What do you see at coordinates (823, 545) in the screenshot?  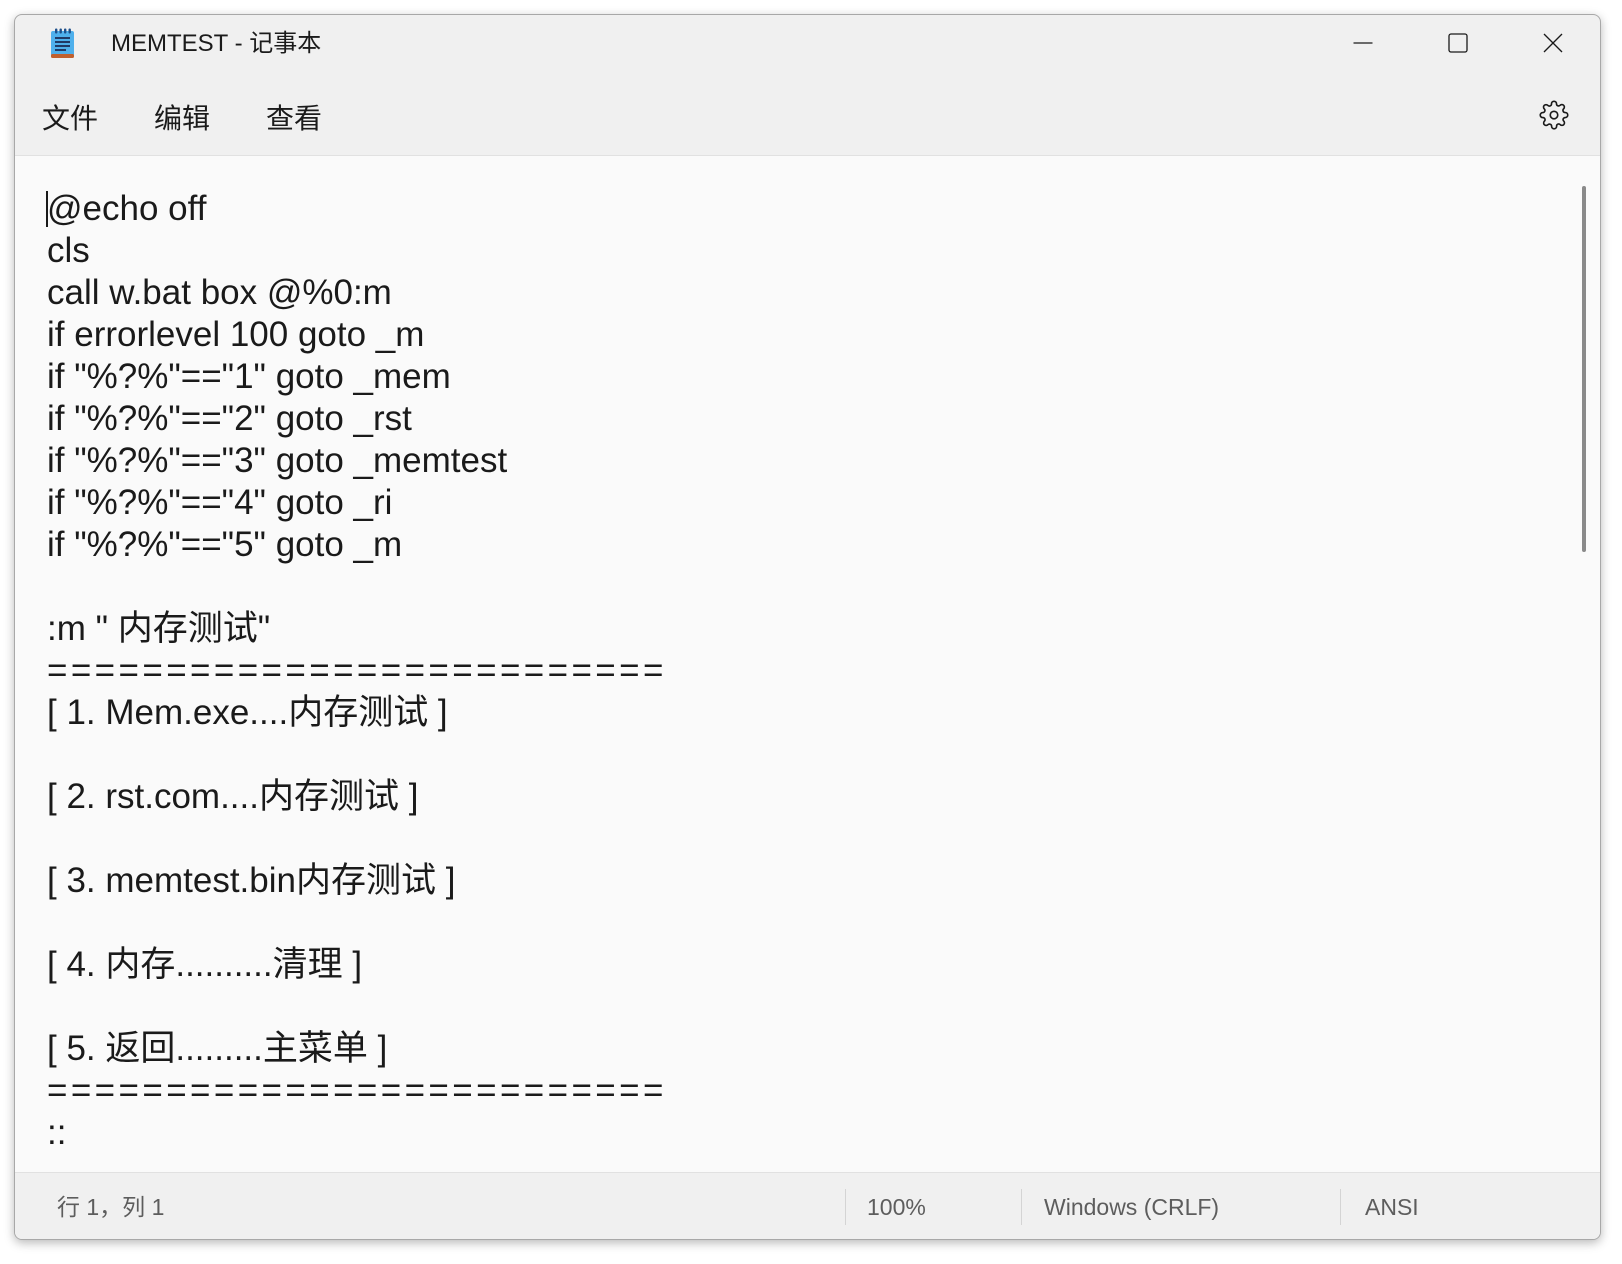 I see `editor-line: if "%?%"=="5" goto _m` at bounding box center [823, 545].